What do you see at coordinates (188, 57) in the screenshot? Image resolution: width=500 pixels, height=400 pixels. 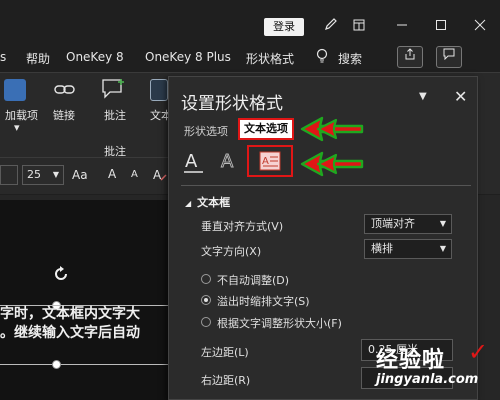 I see `menu-item-onekey8-plus: OneKey 8 Plus` at bounding box center [188, 57].